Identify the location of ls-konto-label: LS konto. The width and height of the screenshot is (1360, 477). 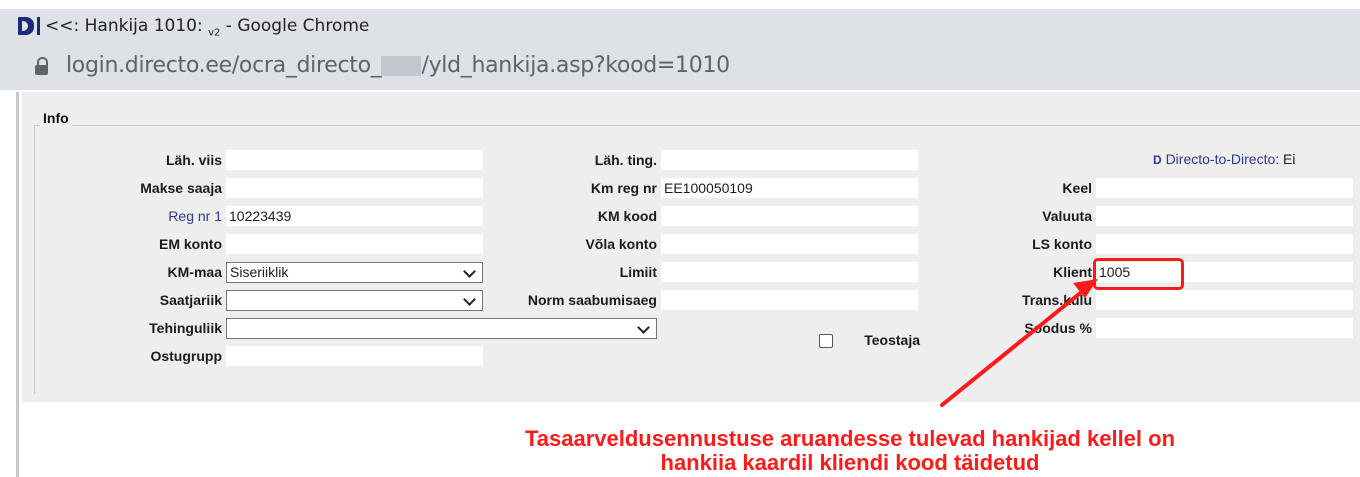
(1062, 244).